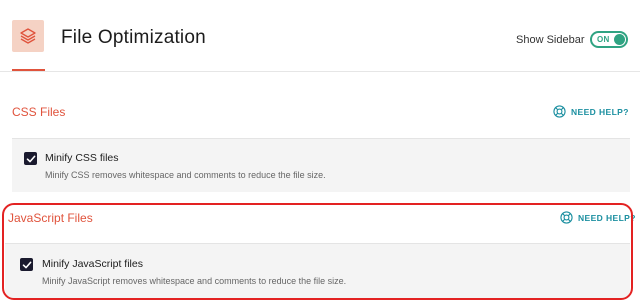 This screenshot has width=640, height=306. Describe the element at coordinates (559, 111) in the screenshot. I see `lifebuoy-icon` at that location.